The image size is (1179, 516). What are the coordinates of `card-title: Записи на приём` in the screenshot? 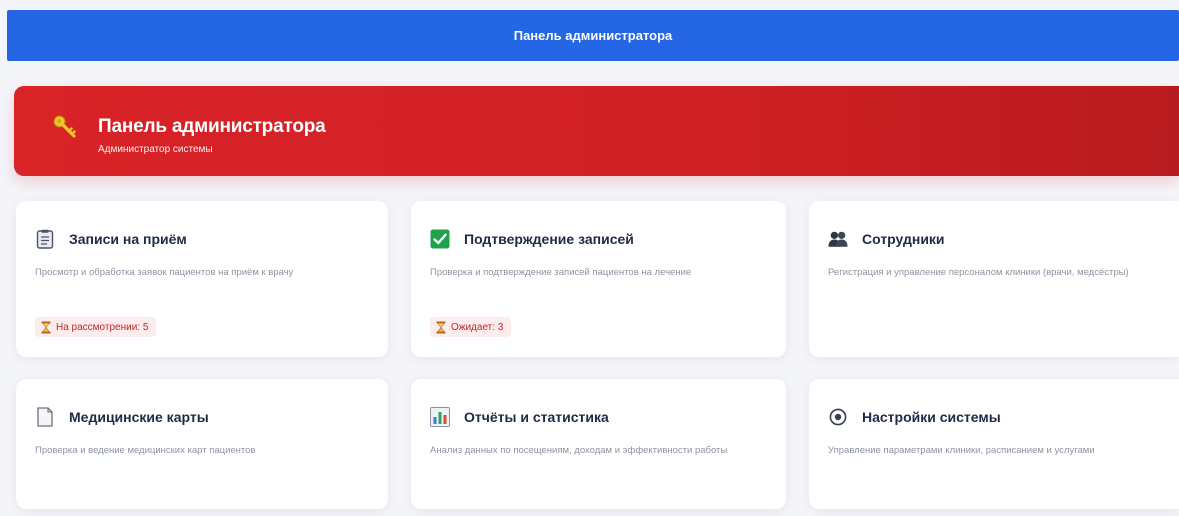 It's located at (128, 239).